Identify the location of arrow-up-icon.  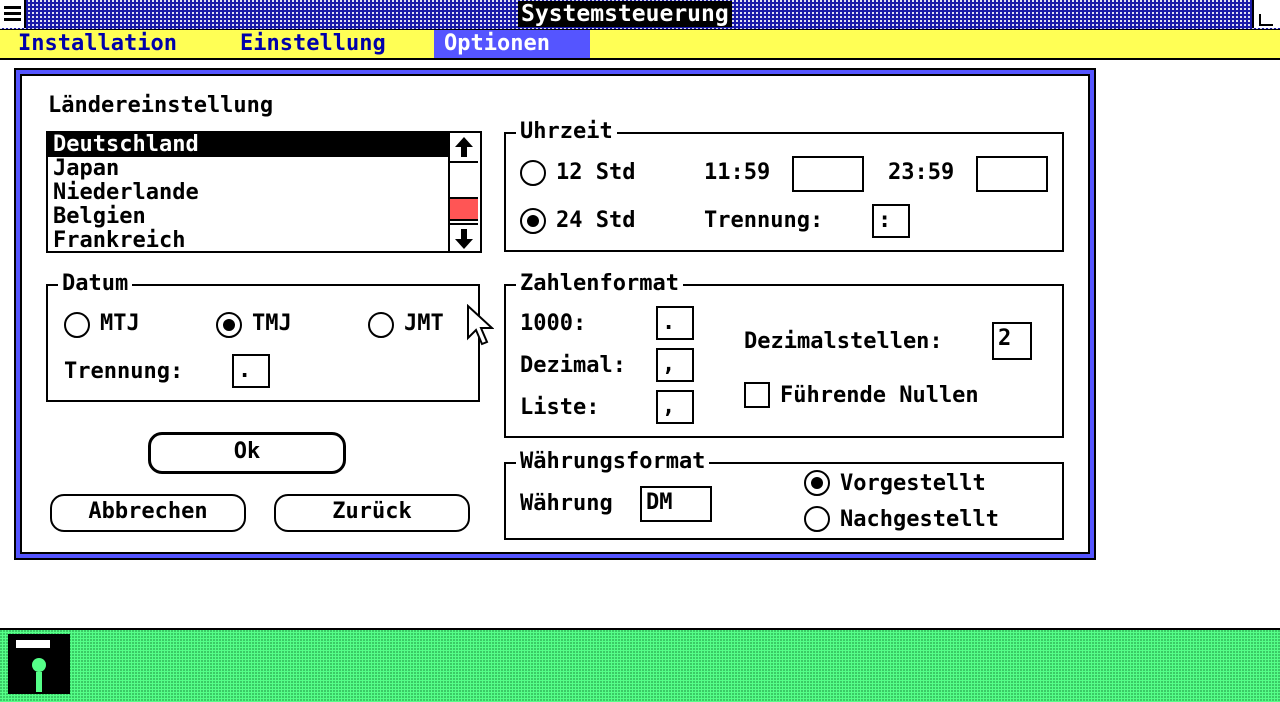
(464, 148).